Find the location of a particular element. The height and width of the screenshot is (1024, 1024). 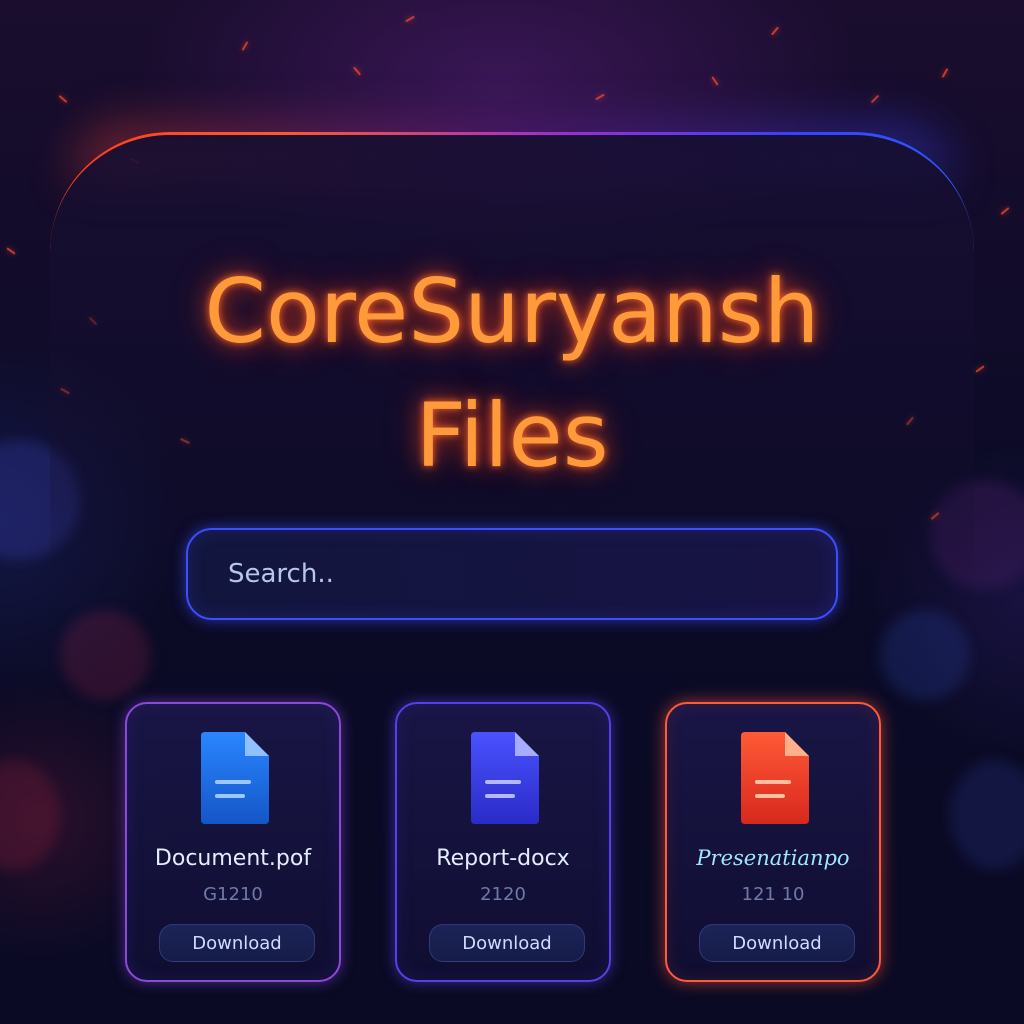

file-size: 121 10 is located at coordinates (773, 894).